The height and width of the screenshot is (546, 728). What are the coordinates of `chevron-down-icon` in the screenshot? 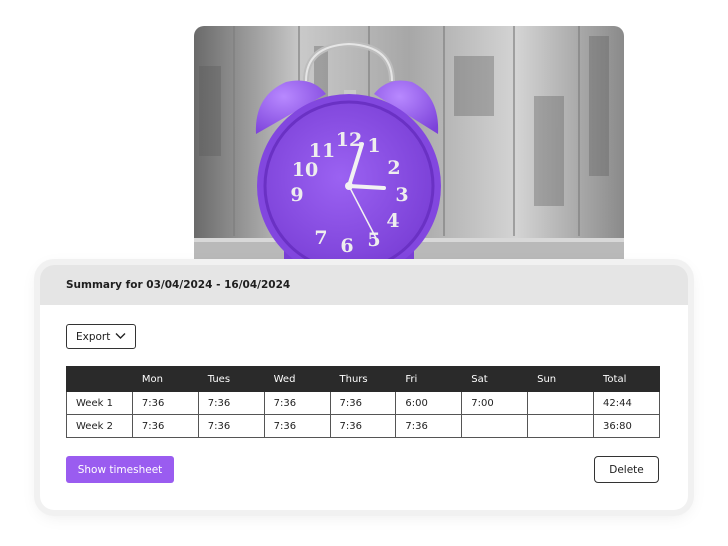 It's located at (120, 336).